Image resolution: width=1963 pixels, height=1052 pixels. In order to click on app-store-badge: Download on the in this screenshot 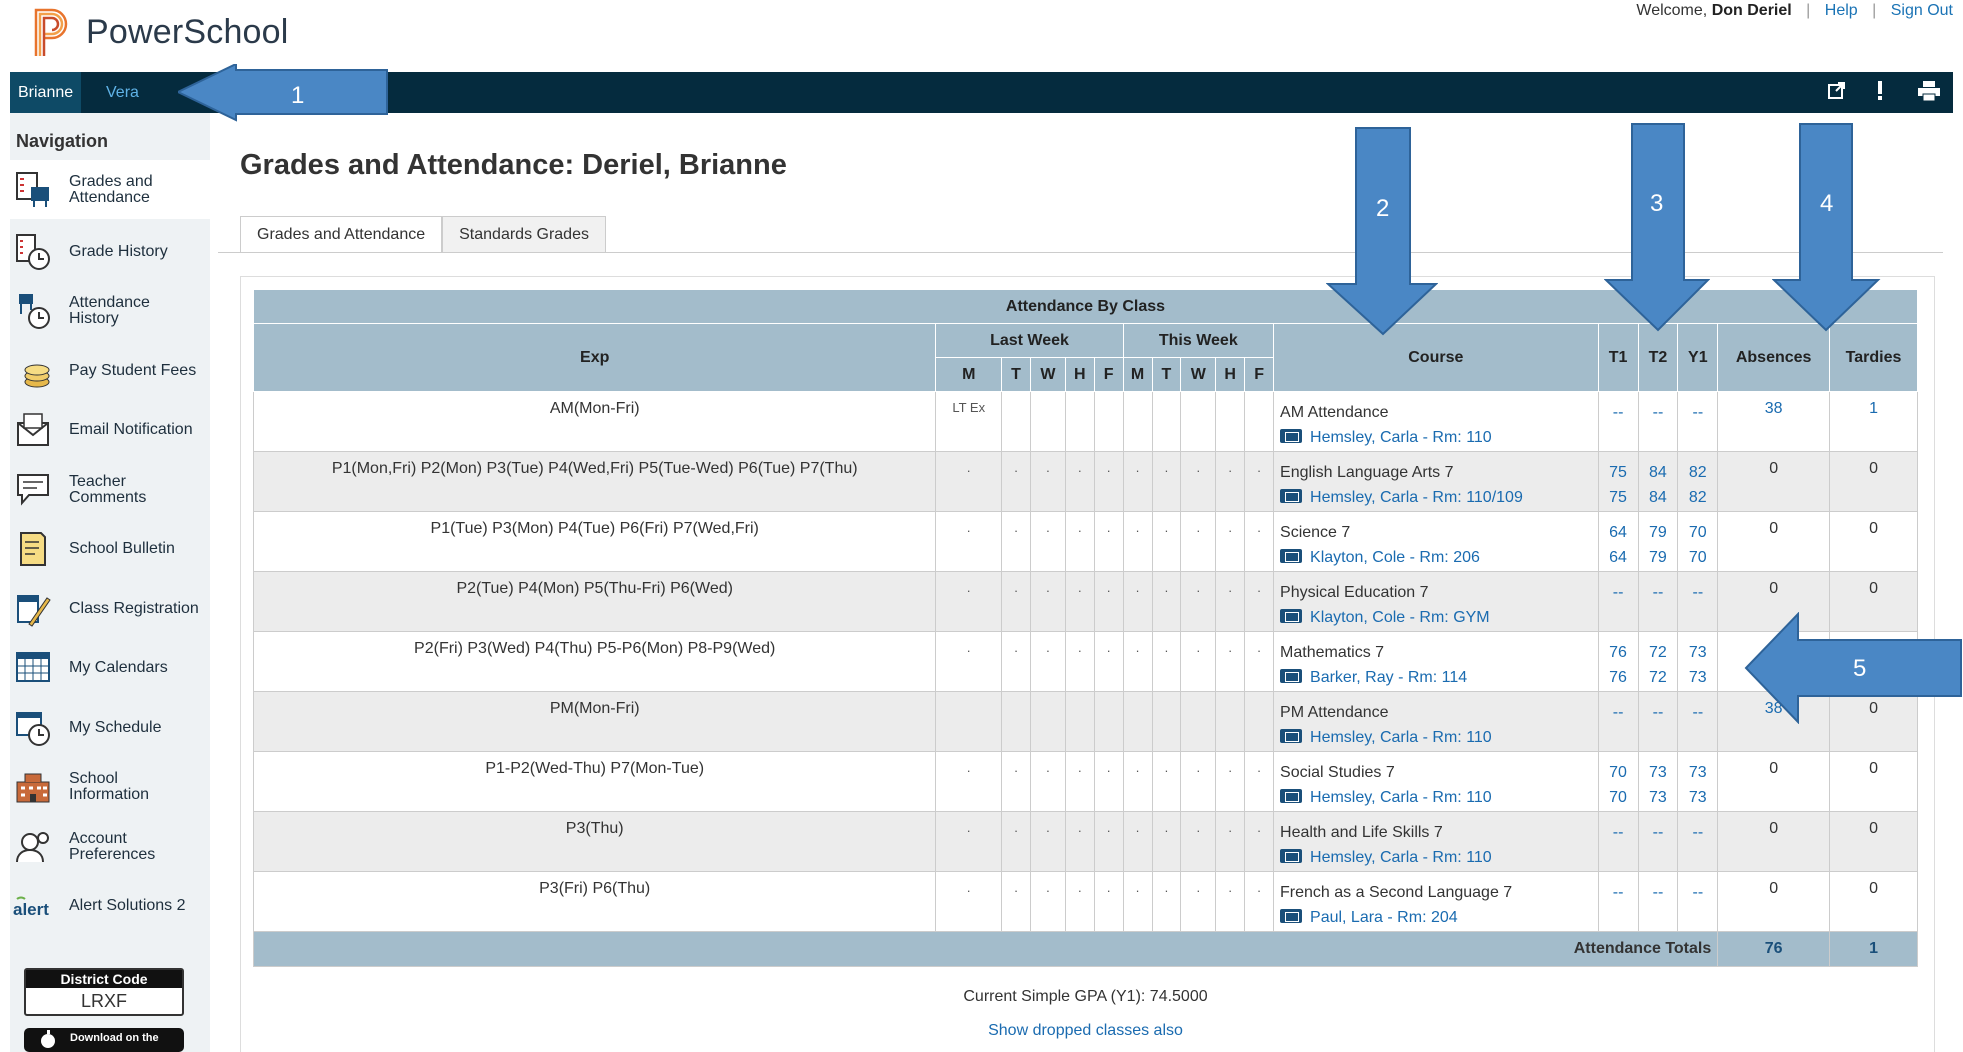, I will do `click(104, 1040)`.